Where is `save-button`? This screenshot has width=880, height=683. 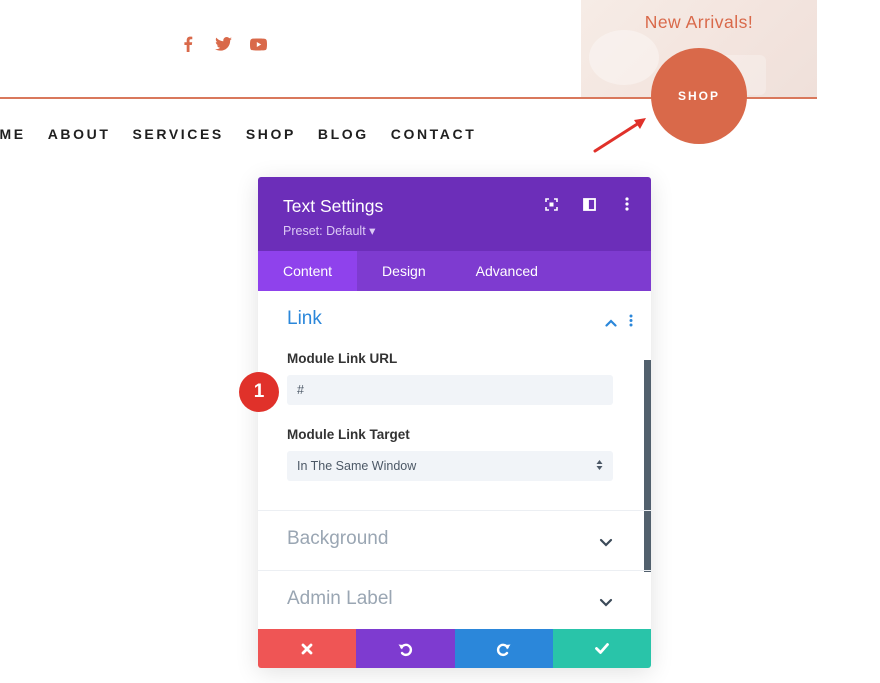
save-button is located at coordinates (601, 648).